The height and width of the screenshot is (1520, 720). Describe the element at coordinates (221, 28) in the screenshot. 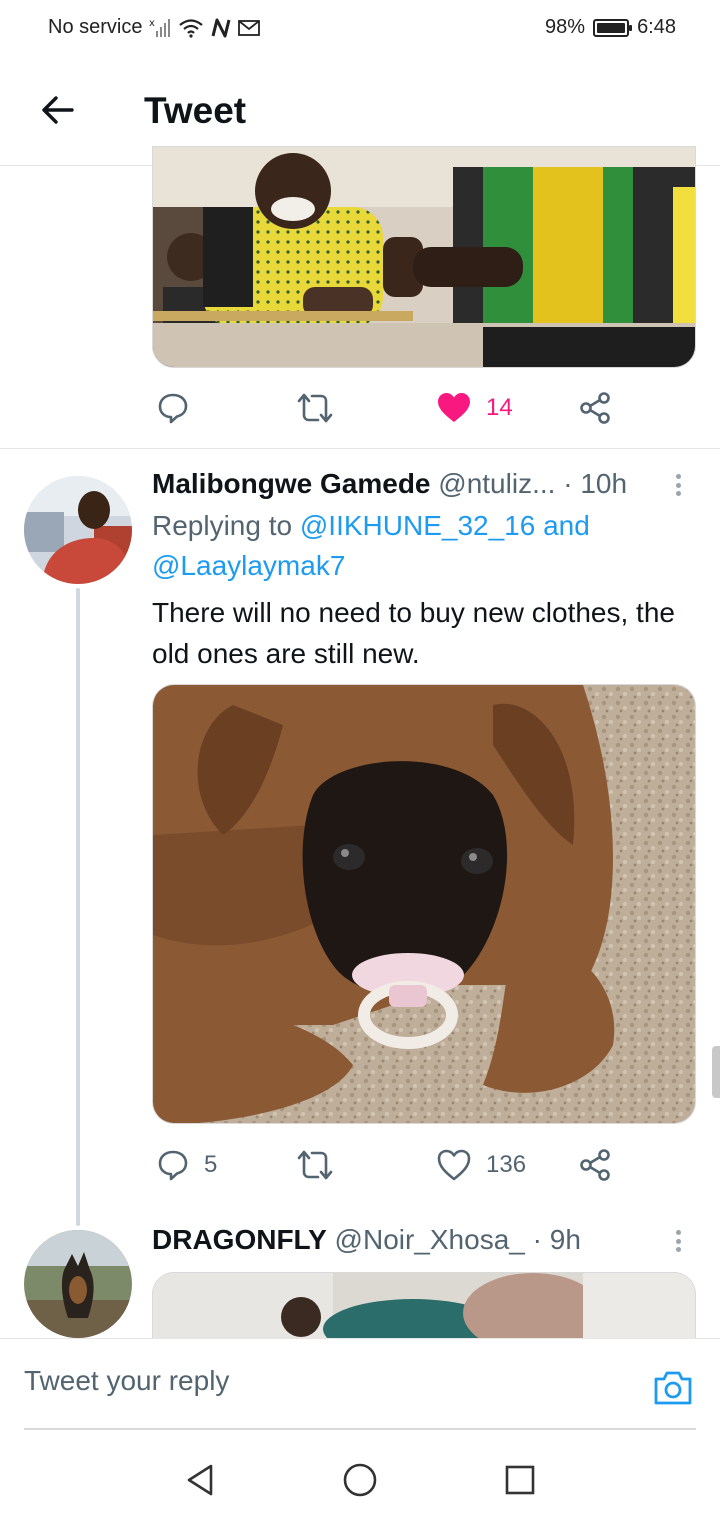

I see `nfc-icon` at that location.